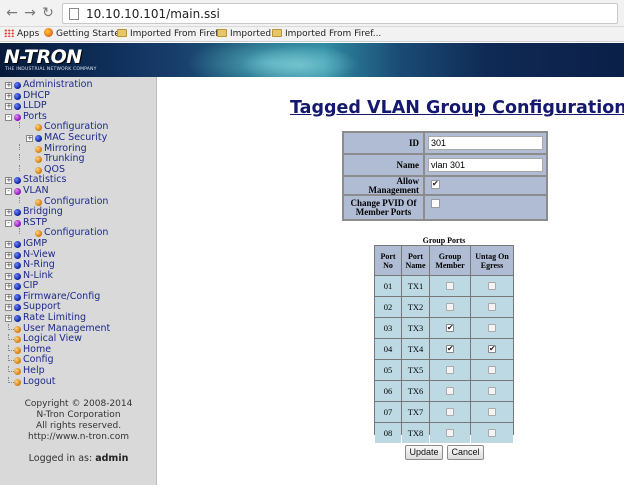 This screenshot has height=485, width=624. I want to click on logged-in-label: Logged in as:, so click(60, 458).